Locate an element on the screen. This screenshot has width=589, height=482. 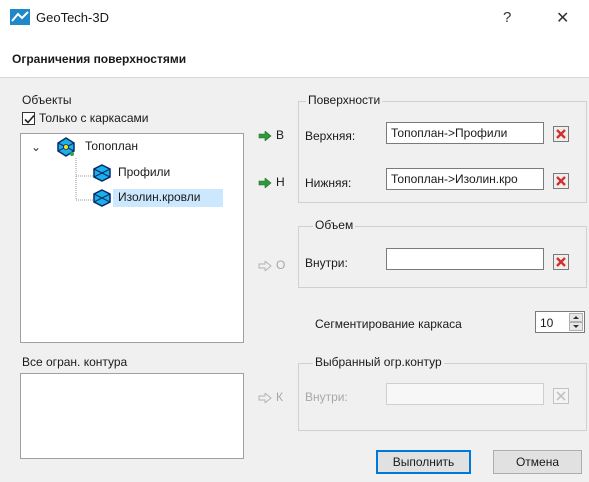
only-frames-checkbox is located at coordinates (28, 118).